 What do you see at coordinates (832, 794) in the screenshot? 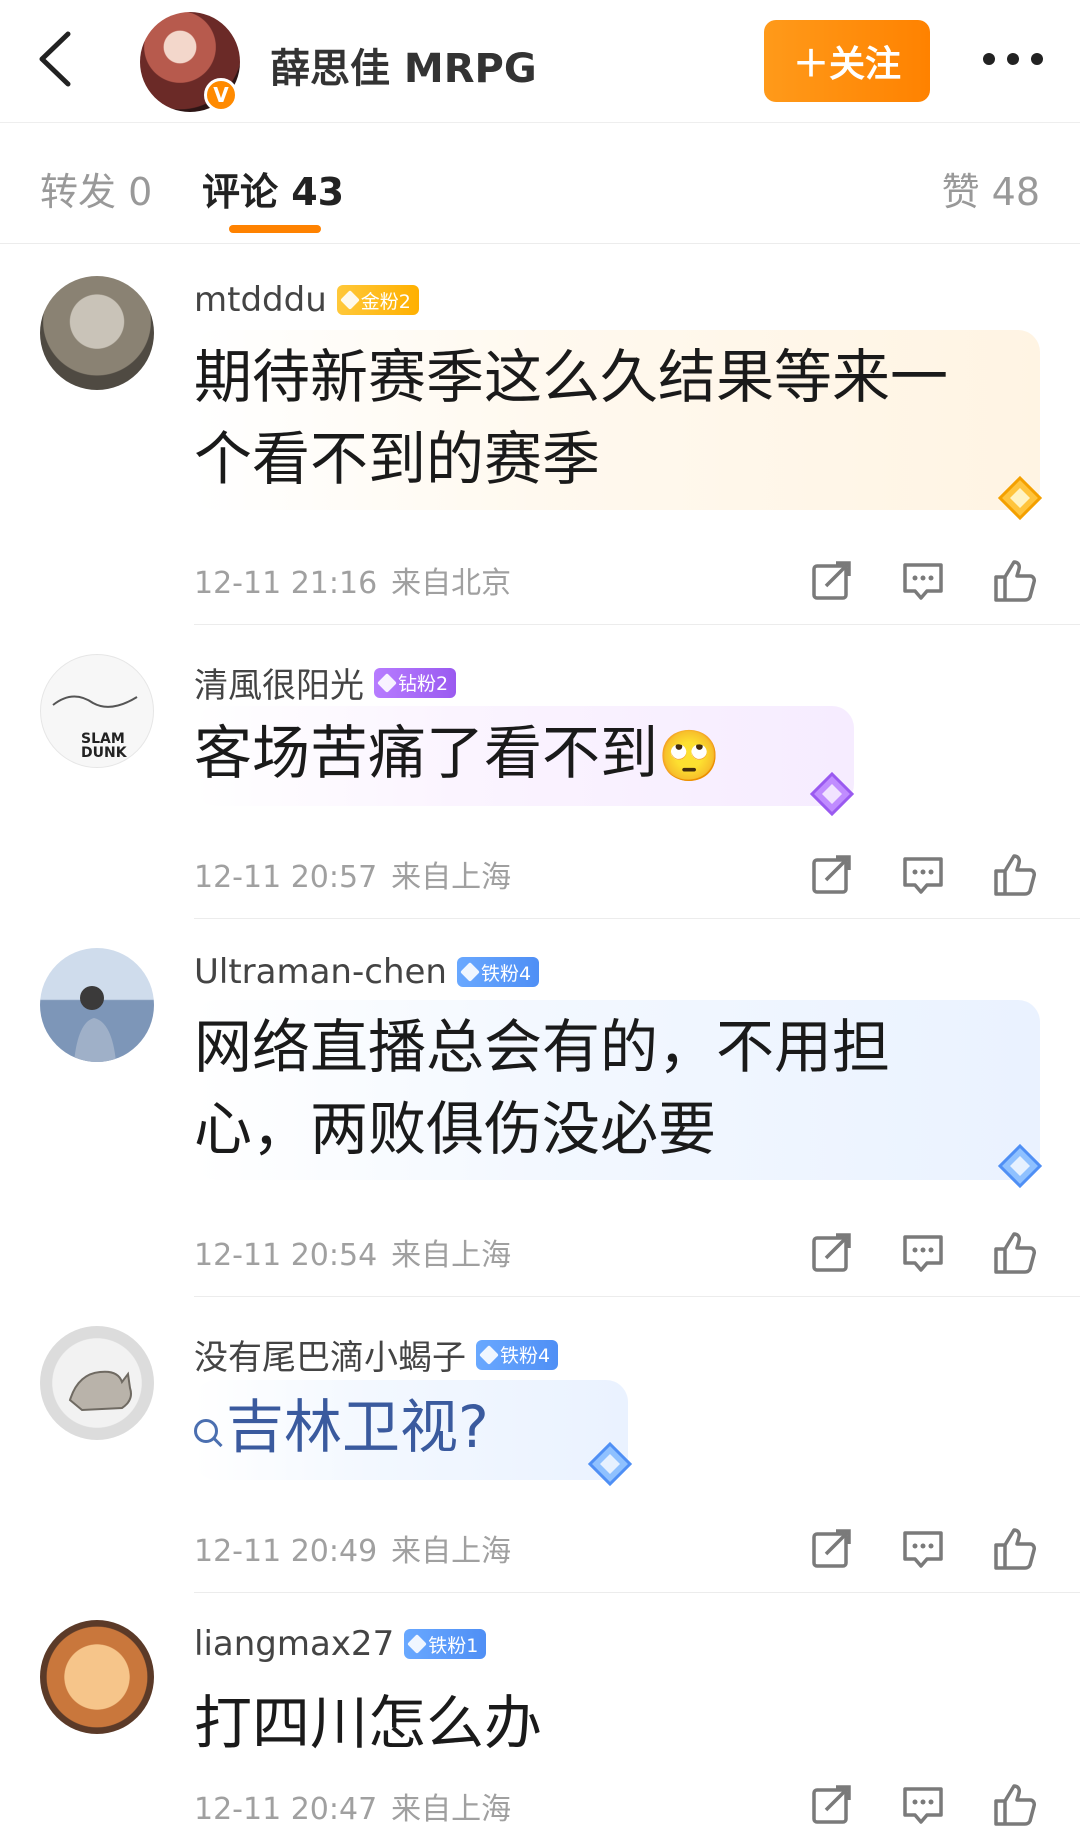
I see `purple-gem-icon` at bounding box center [832, 794].